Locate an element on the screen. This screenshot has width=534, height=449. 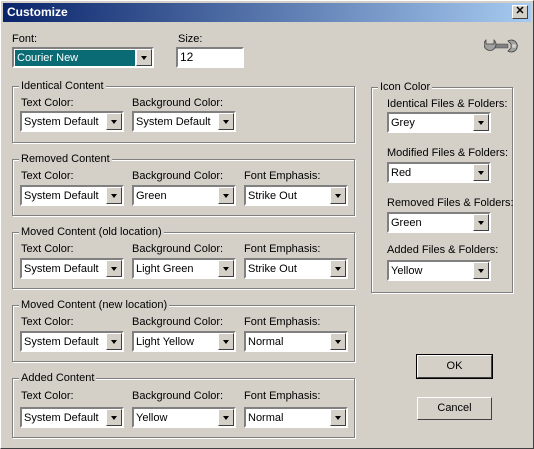
removed-font-emphasis-label: Font Emphasis: is located at coordinates (282, 176).